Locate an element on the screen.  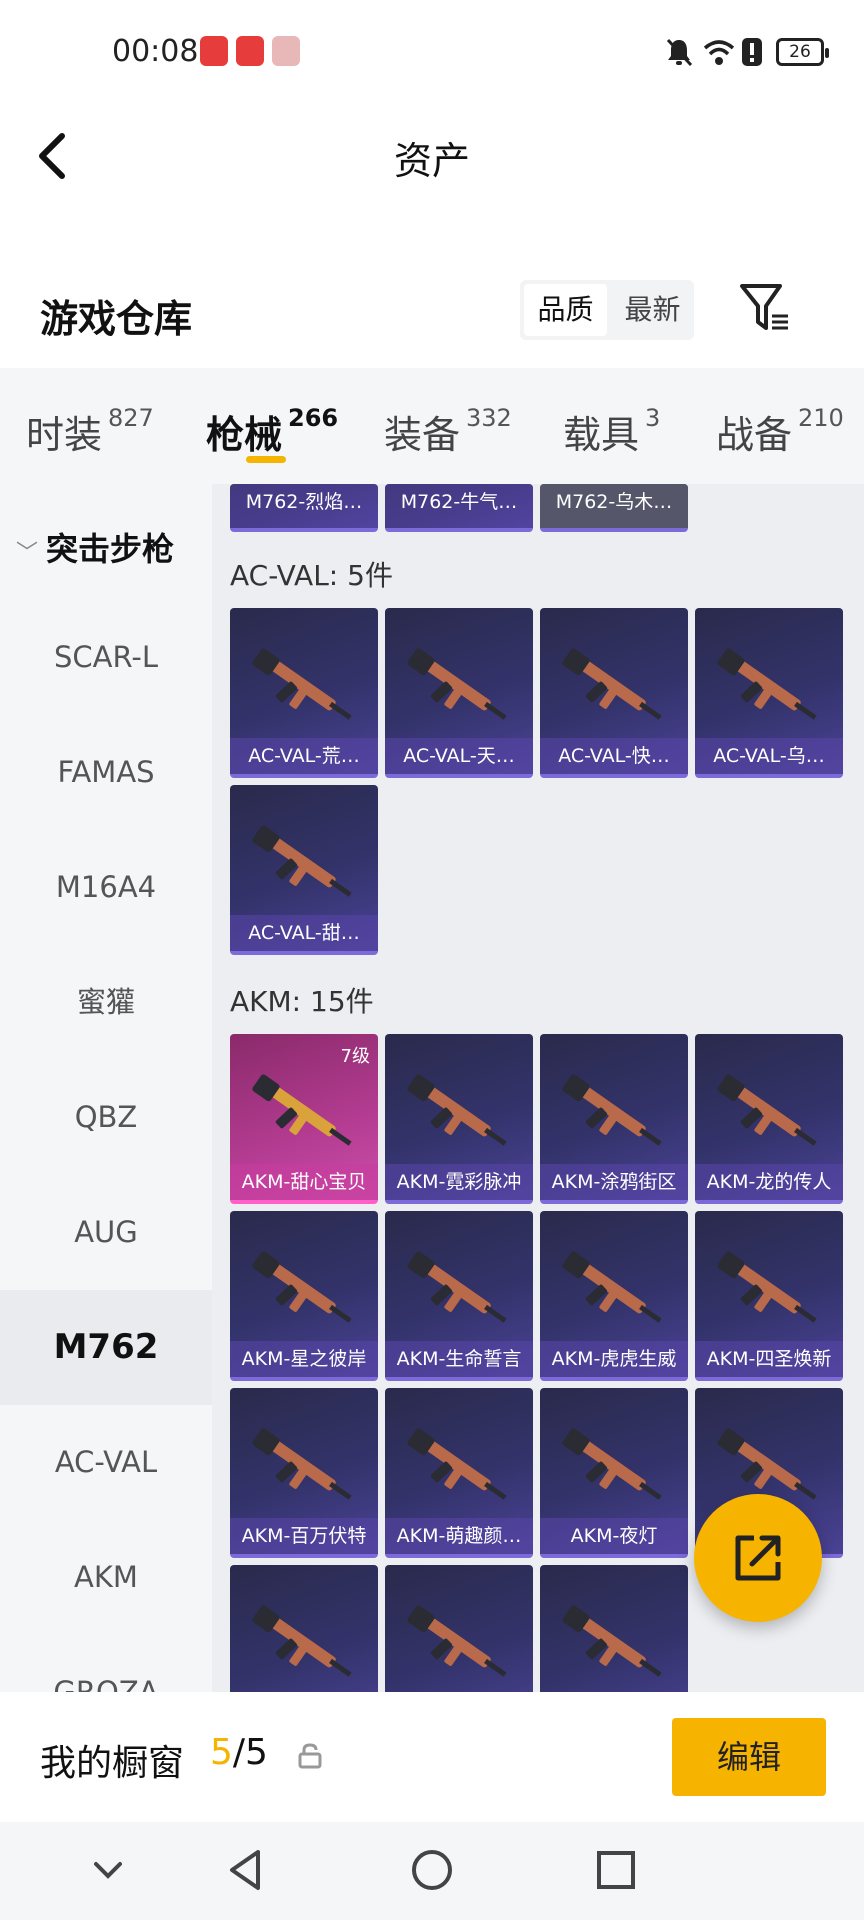
alert-icon is located at coordinates (752, 52).